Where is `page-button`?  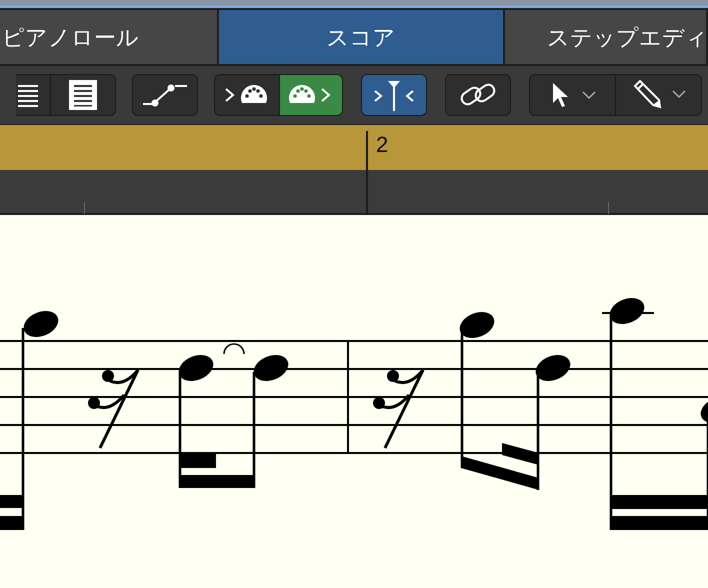 page-button is located at coordinates (83, 95).